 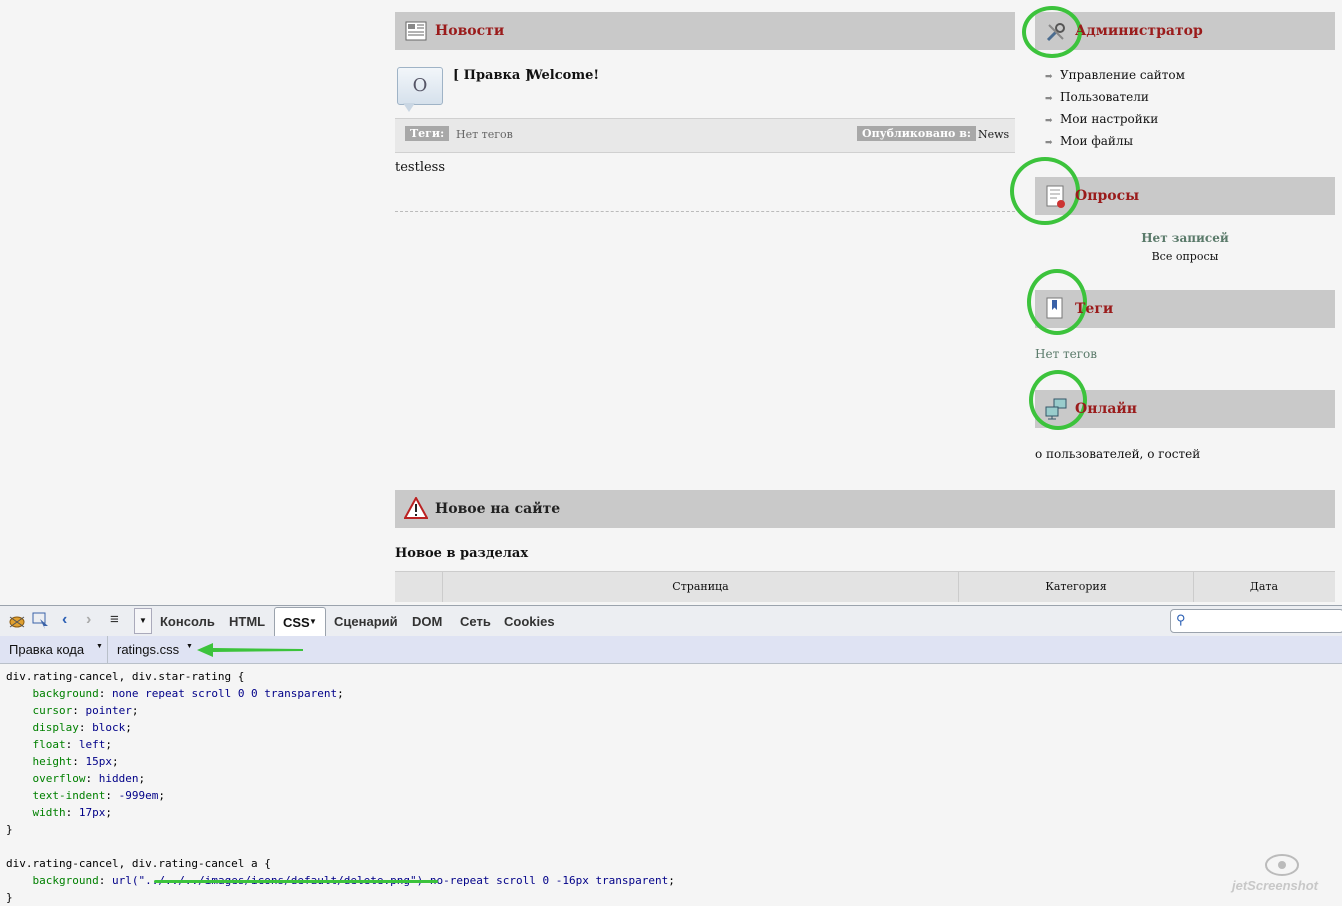 What do you see at coordinates (1115, 75) in the screenshot?
I see `admin-link-site: ➡ Управление сайтом` at bounding box center [1115, 75].